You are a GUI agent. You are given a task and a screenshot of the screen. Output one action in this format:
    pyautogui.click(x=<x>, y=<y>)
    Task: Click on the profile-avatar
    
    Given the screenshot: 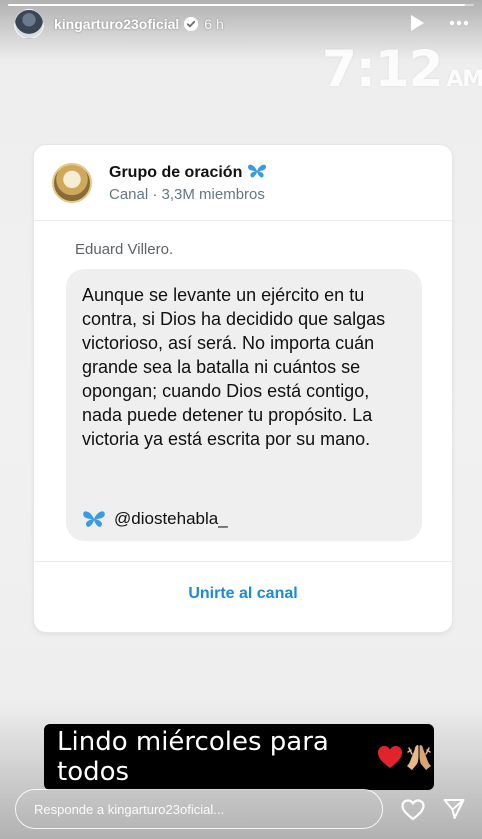 What is the action you would take?
    pyautogui.click(x=29, y=24)
    